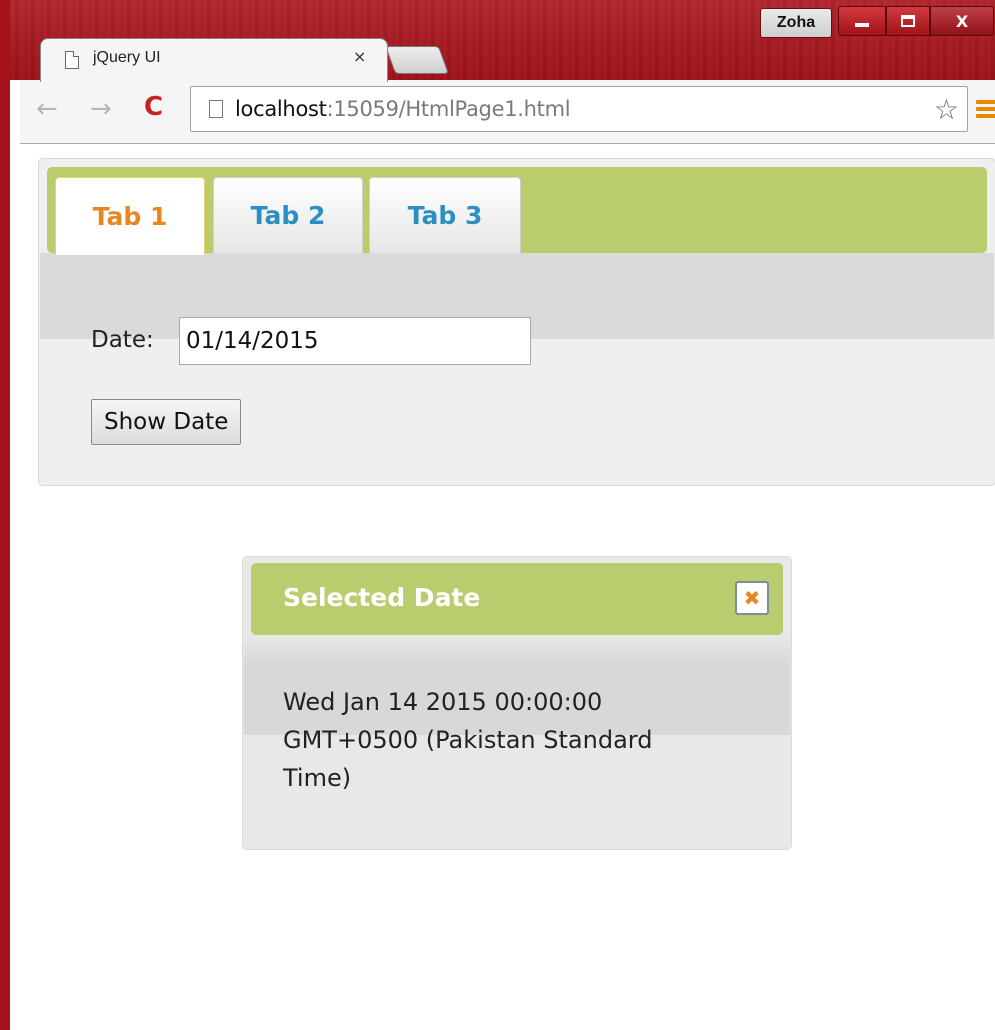 Image resolution: width=995 pixels, height=1030 pixels. Describe the element at coordinates (122, 340) in the screenshot. I see `date-label: Date:` at that location.